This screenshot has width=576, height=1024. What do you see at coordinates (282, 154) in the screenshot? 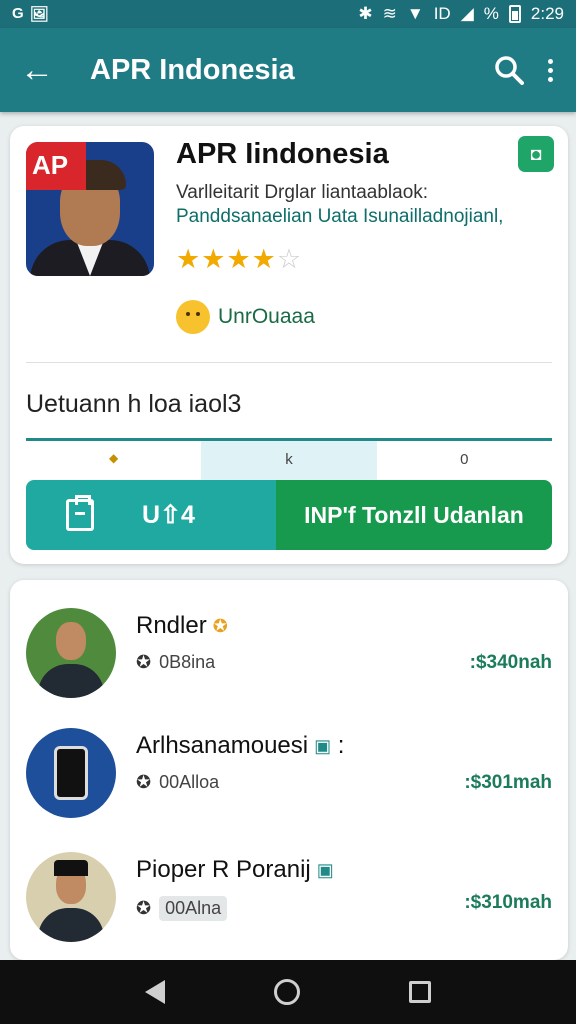
I see `app-title: APR Iindonesia` at bounding box center [282, 154].